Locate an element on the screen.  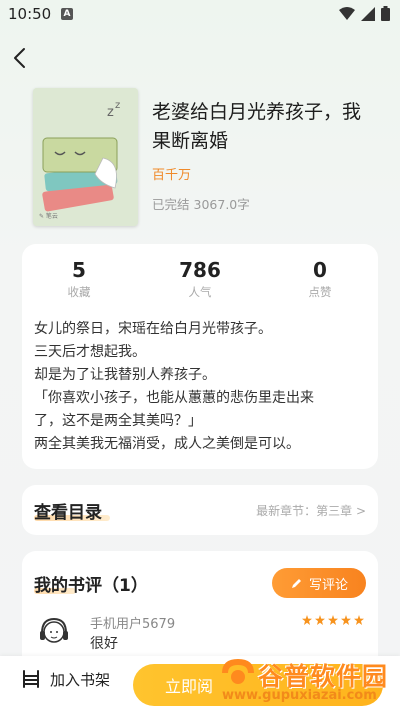
synopsis-line: 三天后才想起我。 is located at coordinates (90, 352).